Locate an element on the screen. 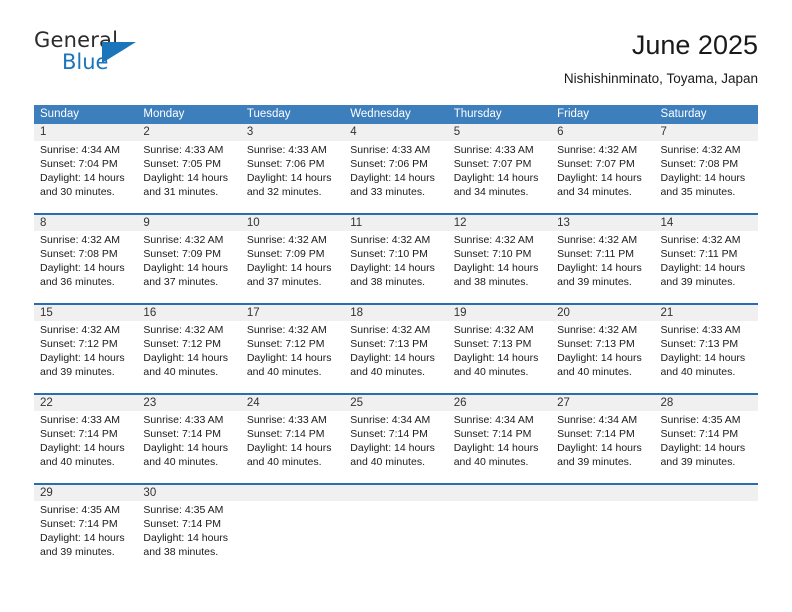 Image resolution: width=792 pixels, height=612 pixels. day-number-1: 1 is located at coordinates (86, 132).